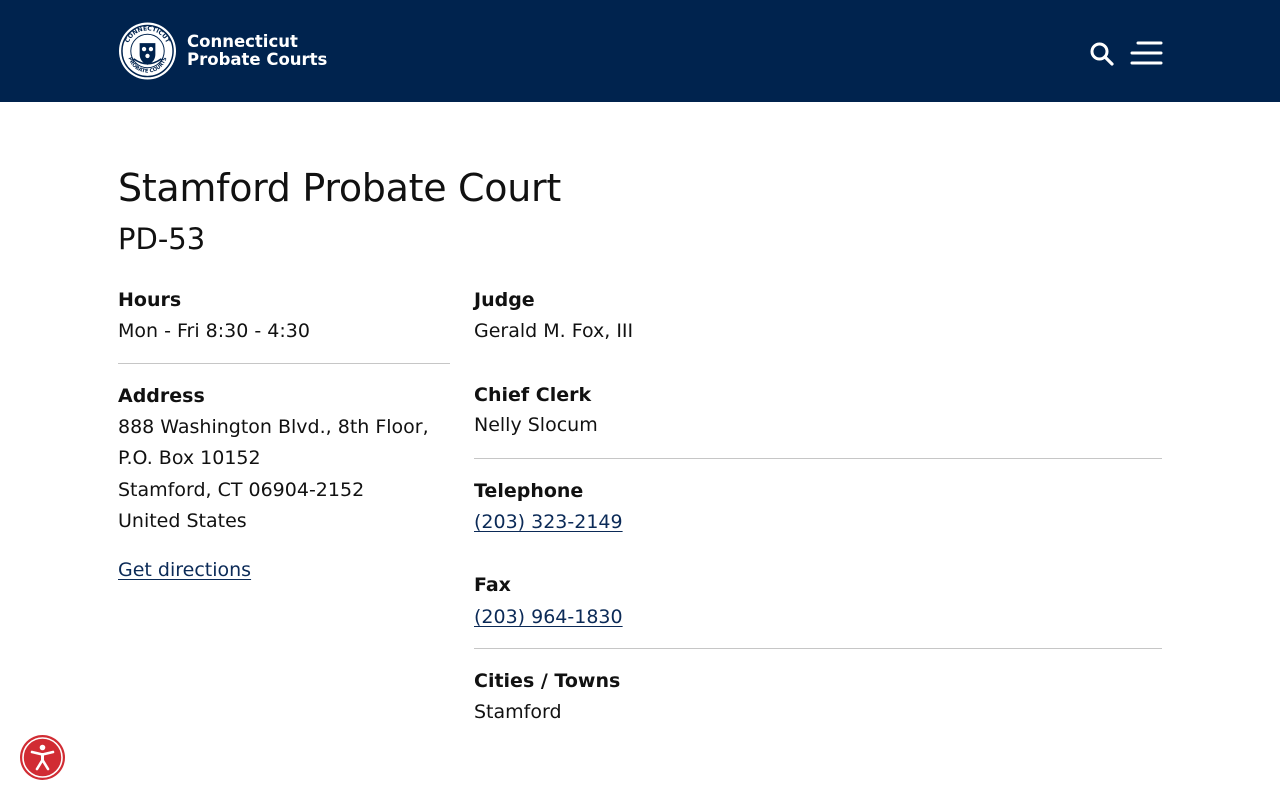  What do you see at coordinates (182, 521) in the screenshot?
I see `address-line-4: United States` at bounding box center [182, 521].